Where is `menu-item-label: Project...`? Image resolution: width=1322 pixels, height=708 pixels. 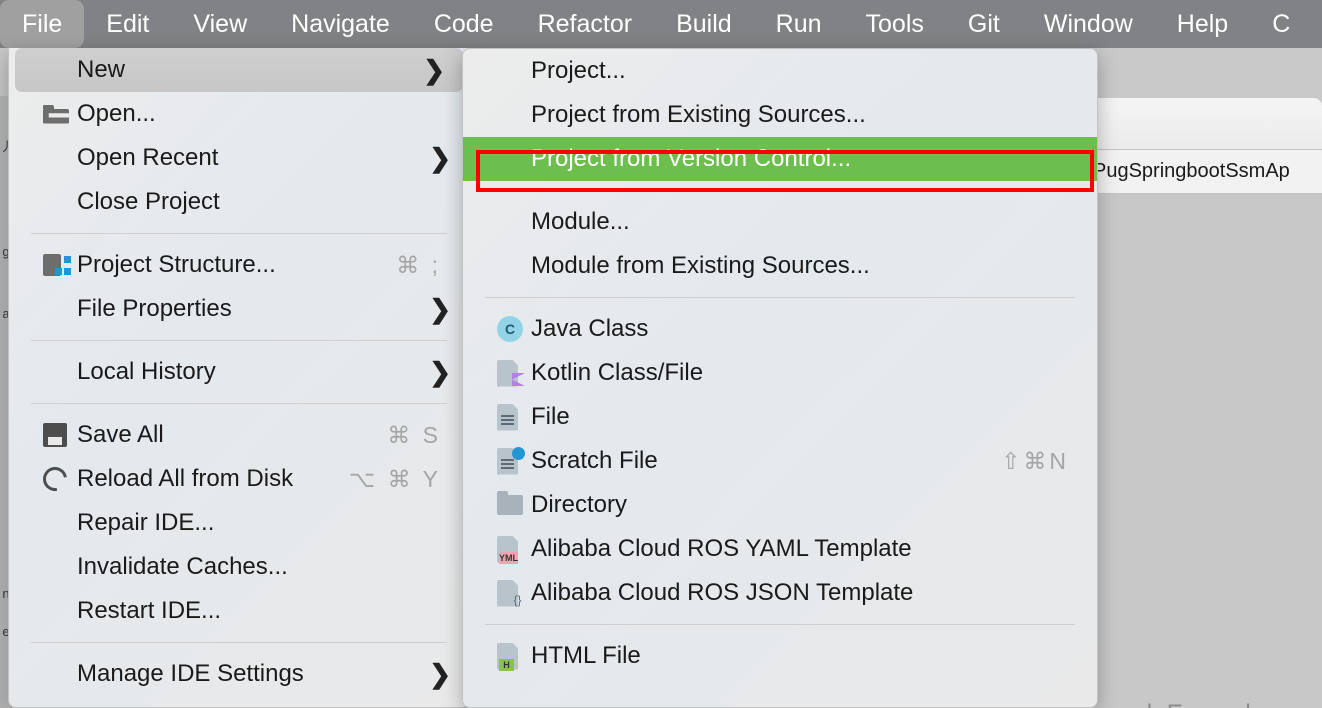
menu-item-label: Project... is located at coordinates (578, 70).